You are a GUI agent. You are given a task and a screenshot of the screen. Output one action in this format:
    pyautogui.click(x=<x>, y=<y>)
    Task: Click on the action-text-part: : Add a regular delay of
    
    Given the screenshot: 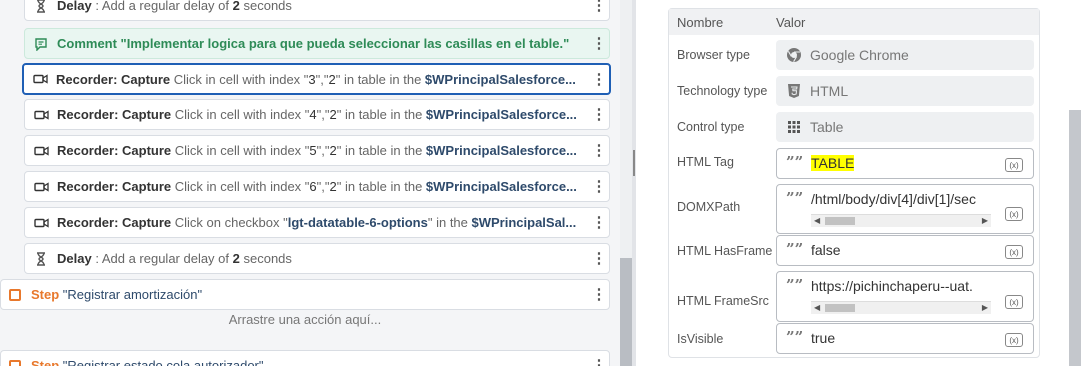 What is the action you would take?
    pyautogui.click(x=162, y=6)
    